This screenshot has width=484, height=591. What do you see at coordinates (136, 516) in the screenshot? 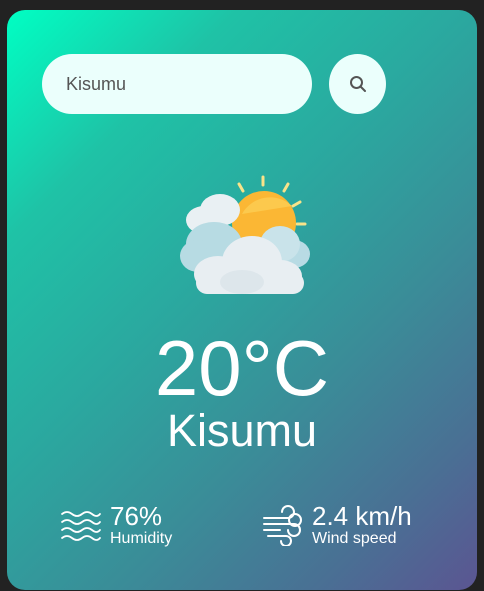
I see `humidity-value: 76%` at bounding box center [136, 516].